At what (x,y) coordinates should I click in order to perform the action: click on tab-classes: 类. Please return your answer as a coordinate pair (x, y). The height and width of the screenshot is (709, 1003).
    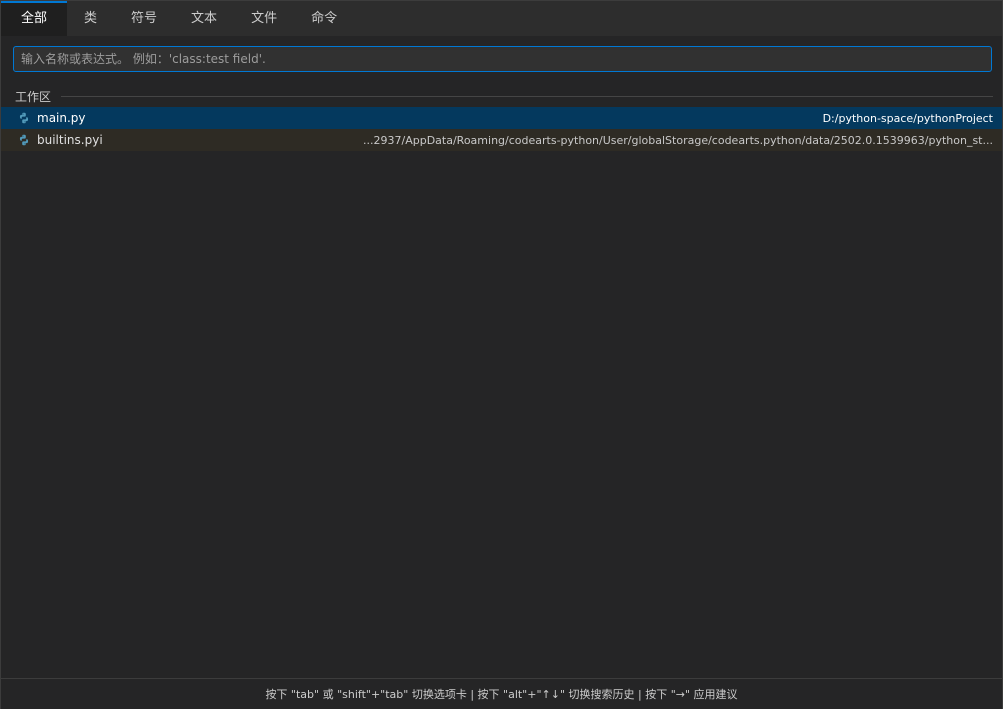
    Looking at the image, I should click on (90, 18).